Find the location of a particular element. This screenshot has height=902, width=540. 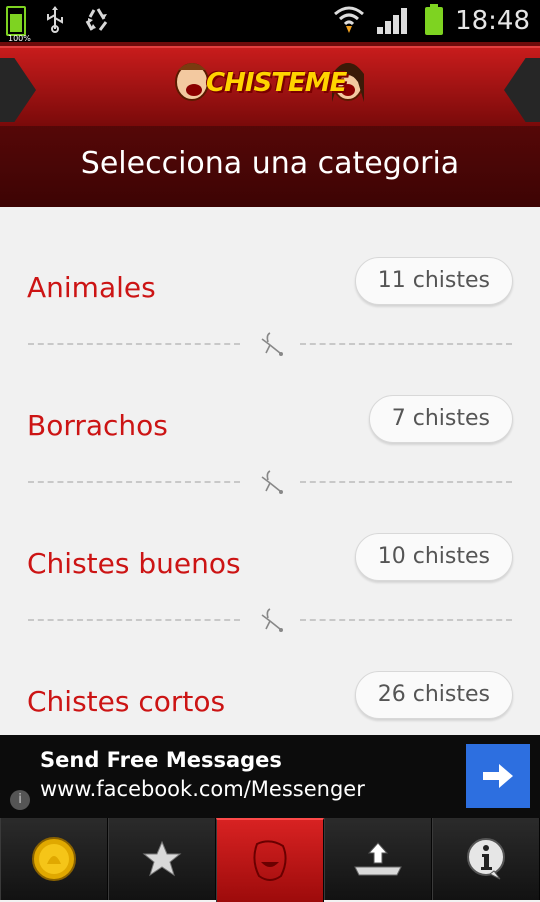

laughing-face-icon is located at coordinates (270, 860).